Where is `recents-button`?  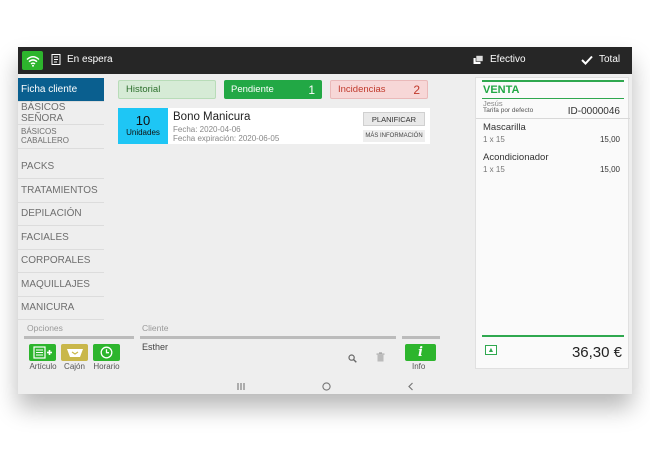
recents-button is located at coordinates (241, 387).